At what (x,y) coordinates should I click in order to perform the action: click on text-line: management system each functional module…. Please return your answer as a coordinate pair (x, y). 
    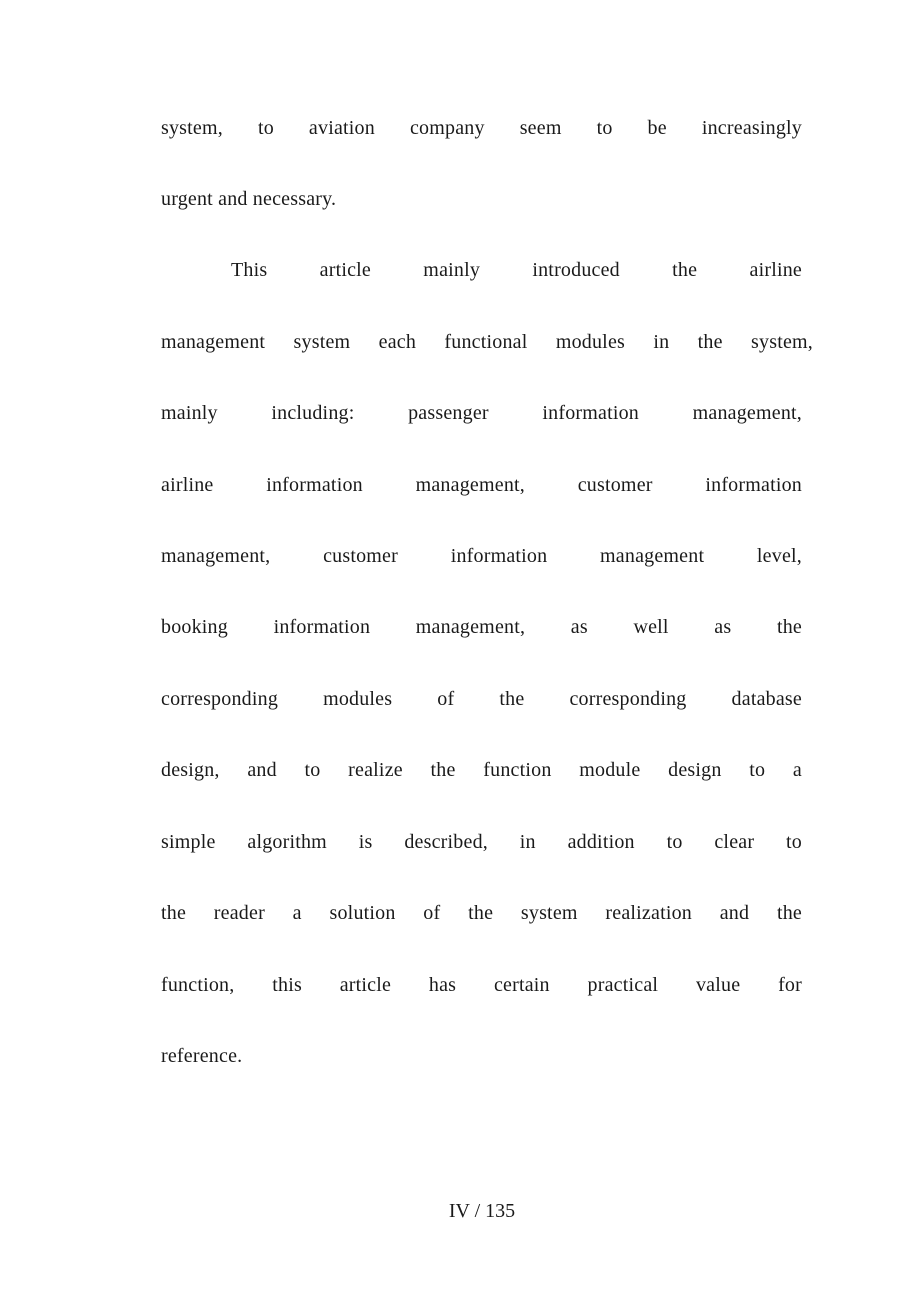
    Looking at the image, I should click on (487, 342).